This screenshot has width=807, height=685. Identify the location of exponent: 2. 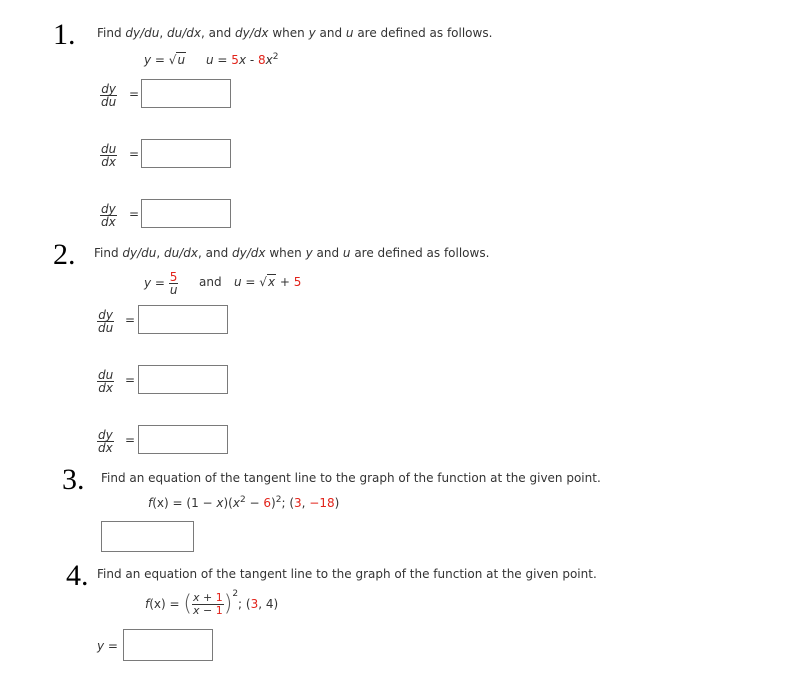
(275, 57).